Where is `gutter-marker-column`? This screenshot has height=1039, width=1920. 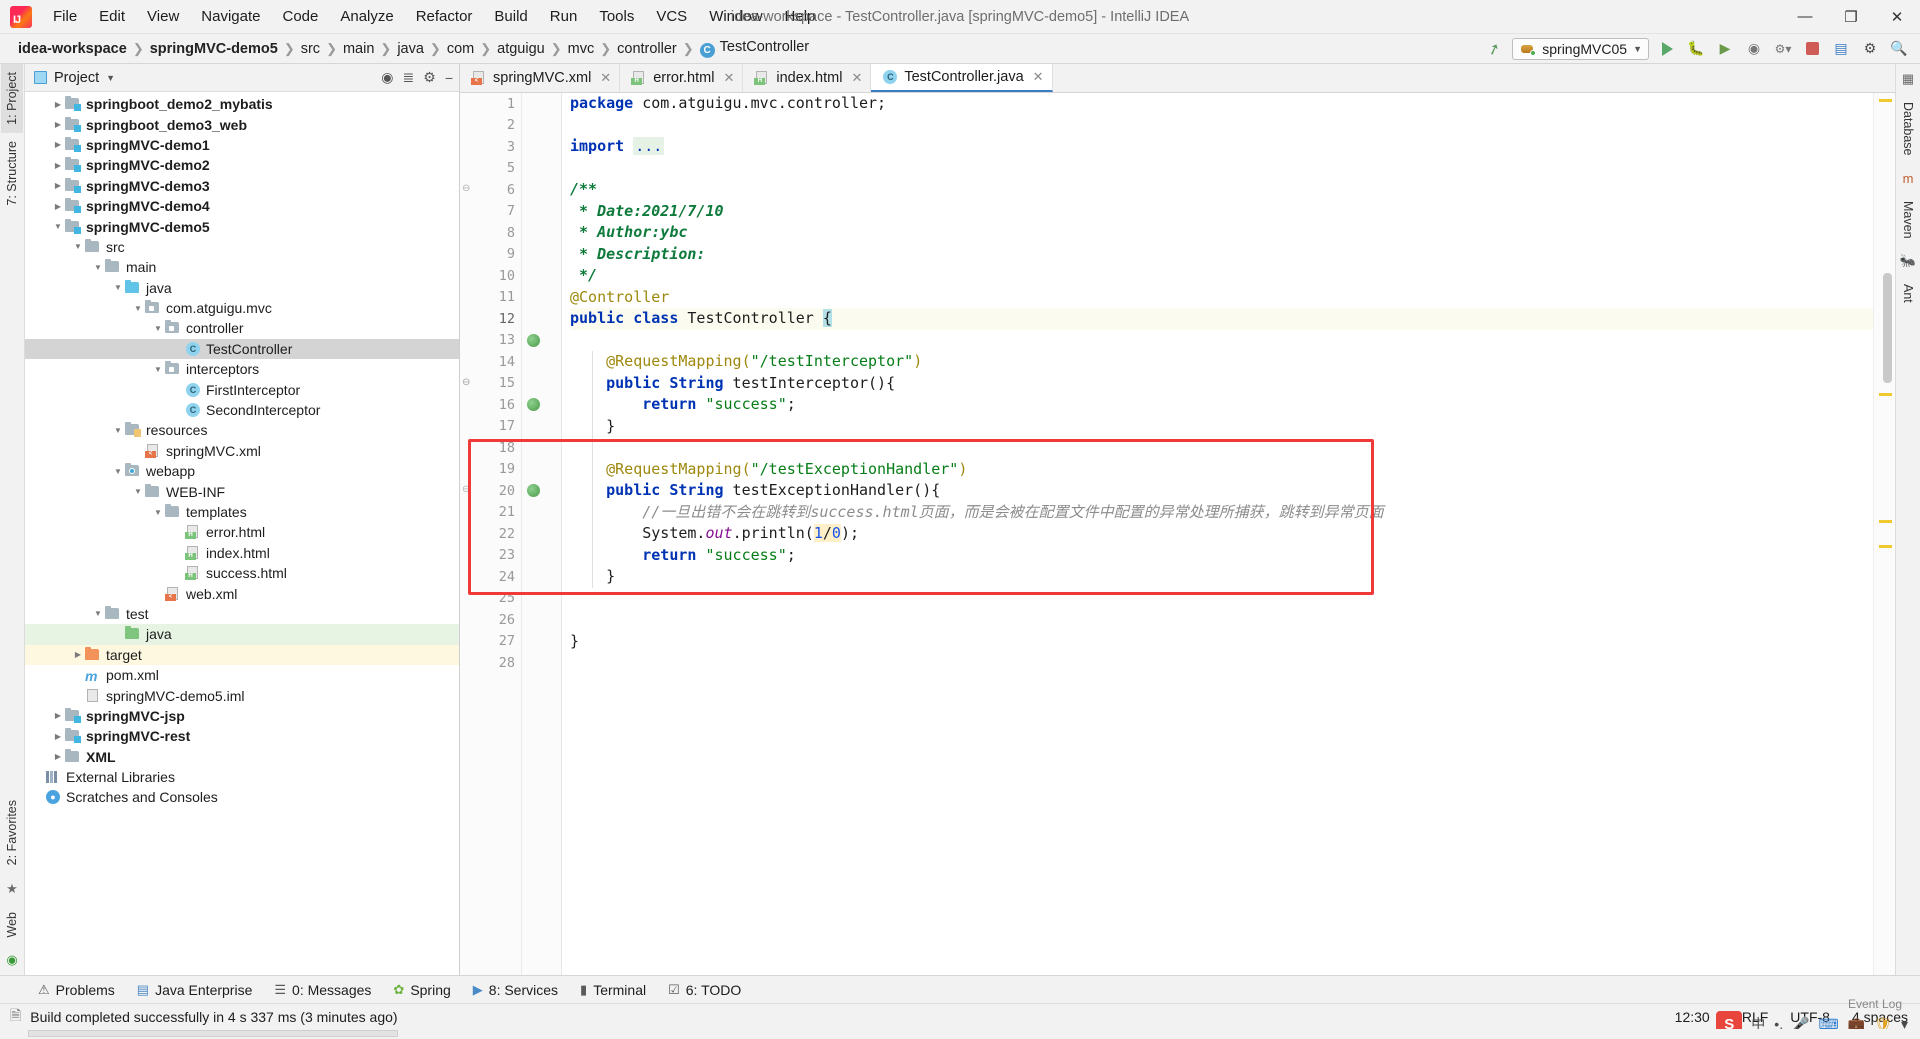
gutter-marker-column is located at coordinates (535, 534).